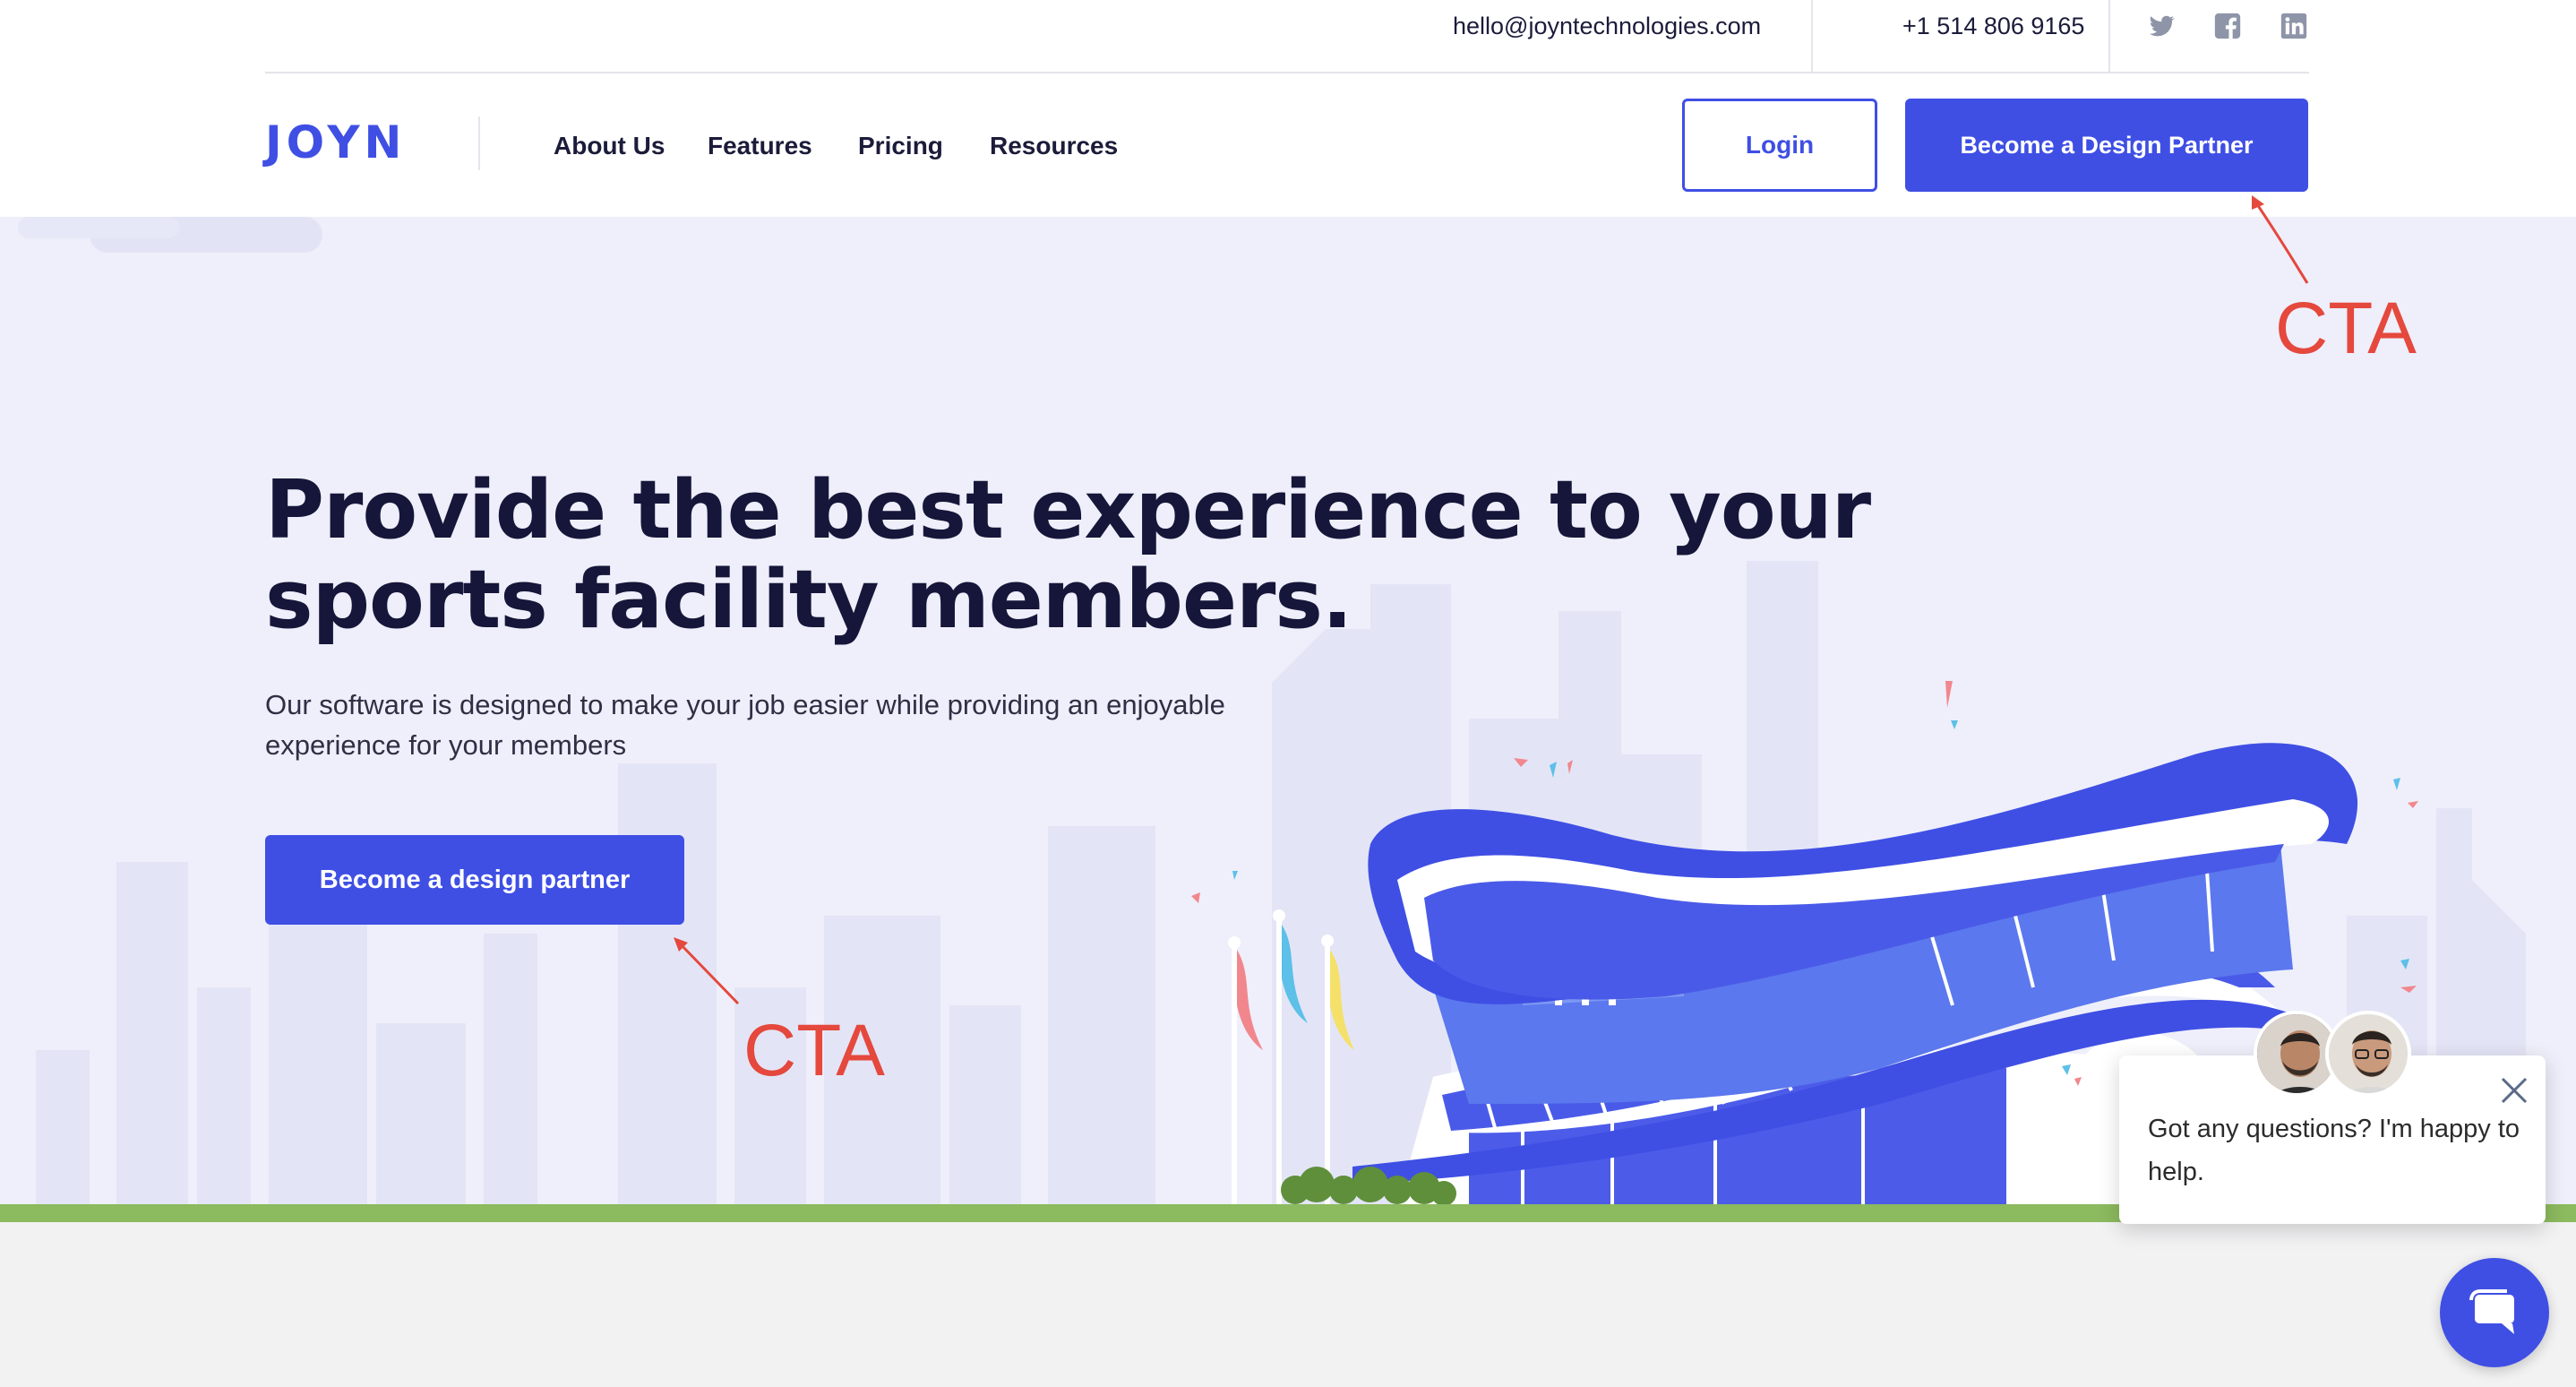 Image resolution: width=2576 pixels, height=1387 pixels. I want to click on chat-bubble-icon, so click(2491, 1311).